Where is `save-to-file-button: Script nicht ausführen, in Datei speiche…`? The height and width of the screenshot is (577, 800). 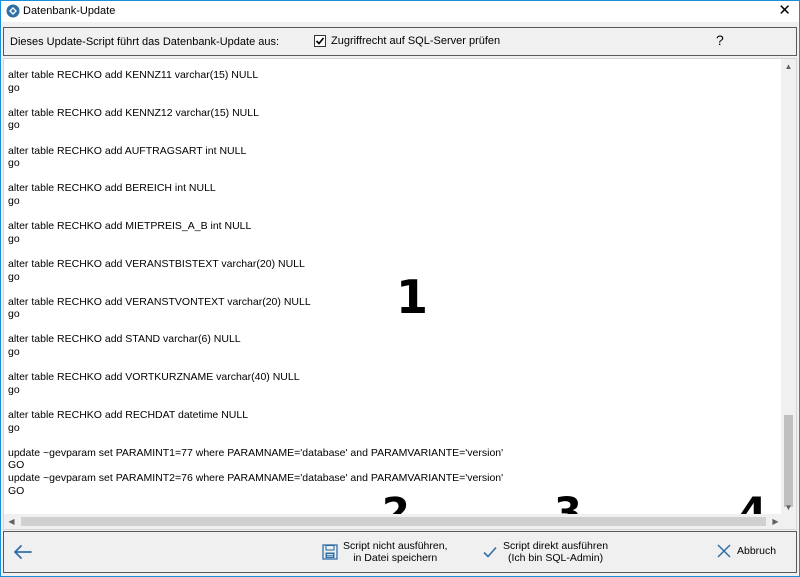
save-to-file-button: Script nicht ausführen, in Datei speiche… is located at coordinates (384, 552).